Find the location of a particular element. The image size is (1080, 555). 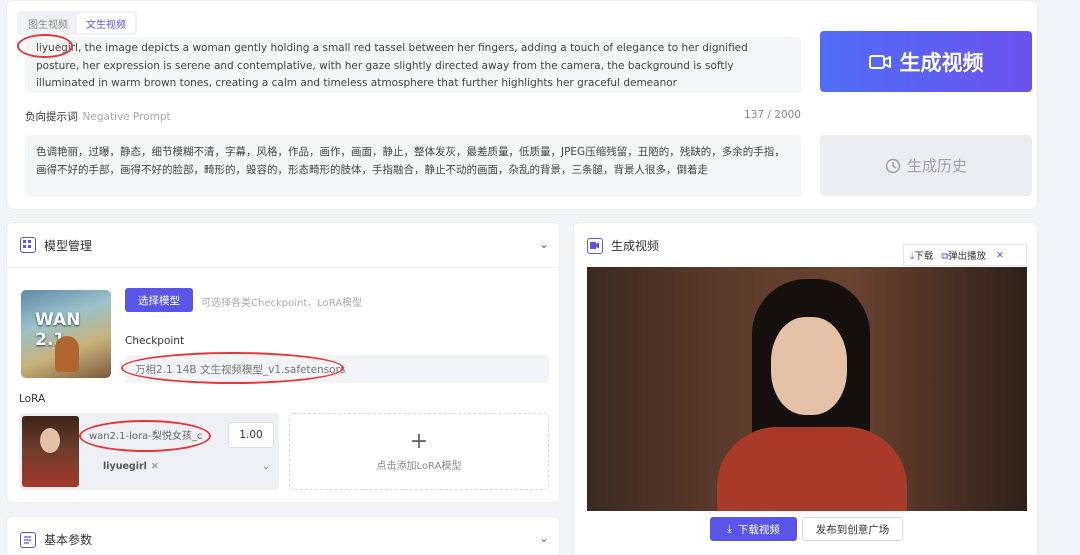

thumbnail-figure is located at coordinates (67, 354).